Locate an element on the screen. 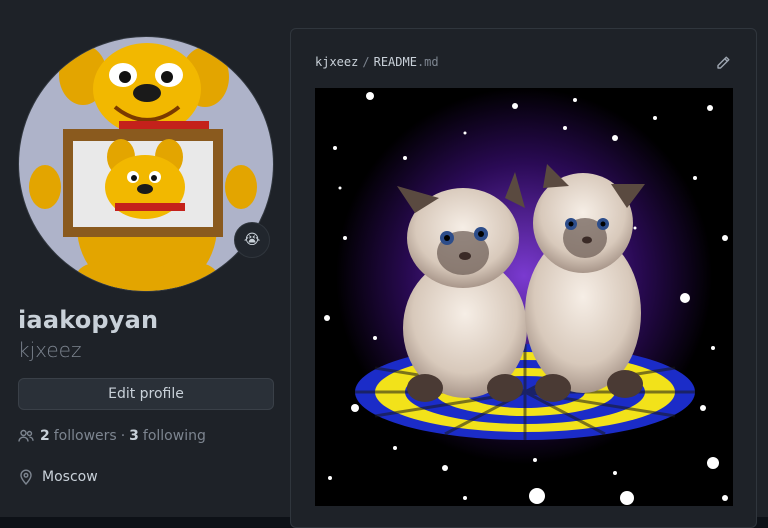  username: kjxeez is located at coordinates (50, 350).